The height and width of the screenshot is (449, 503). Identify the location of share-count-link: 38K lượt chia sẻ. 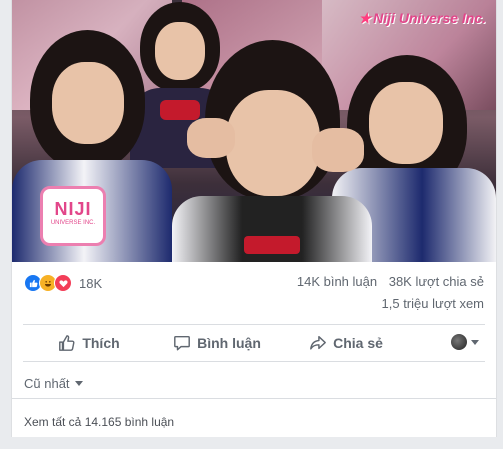
(436, 281).